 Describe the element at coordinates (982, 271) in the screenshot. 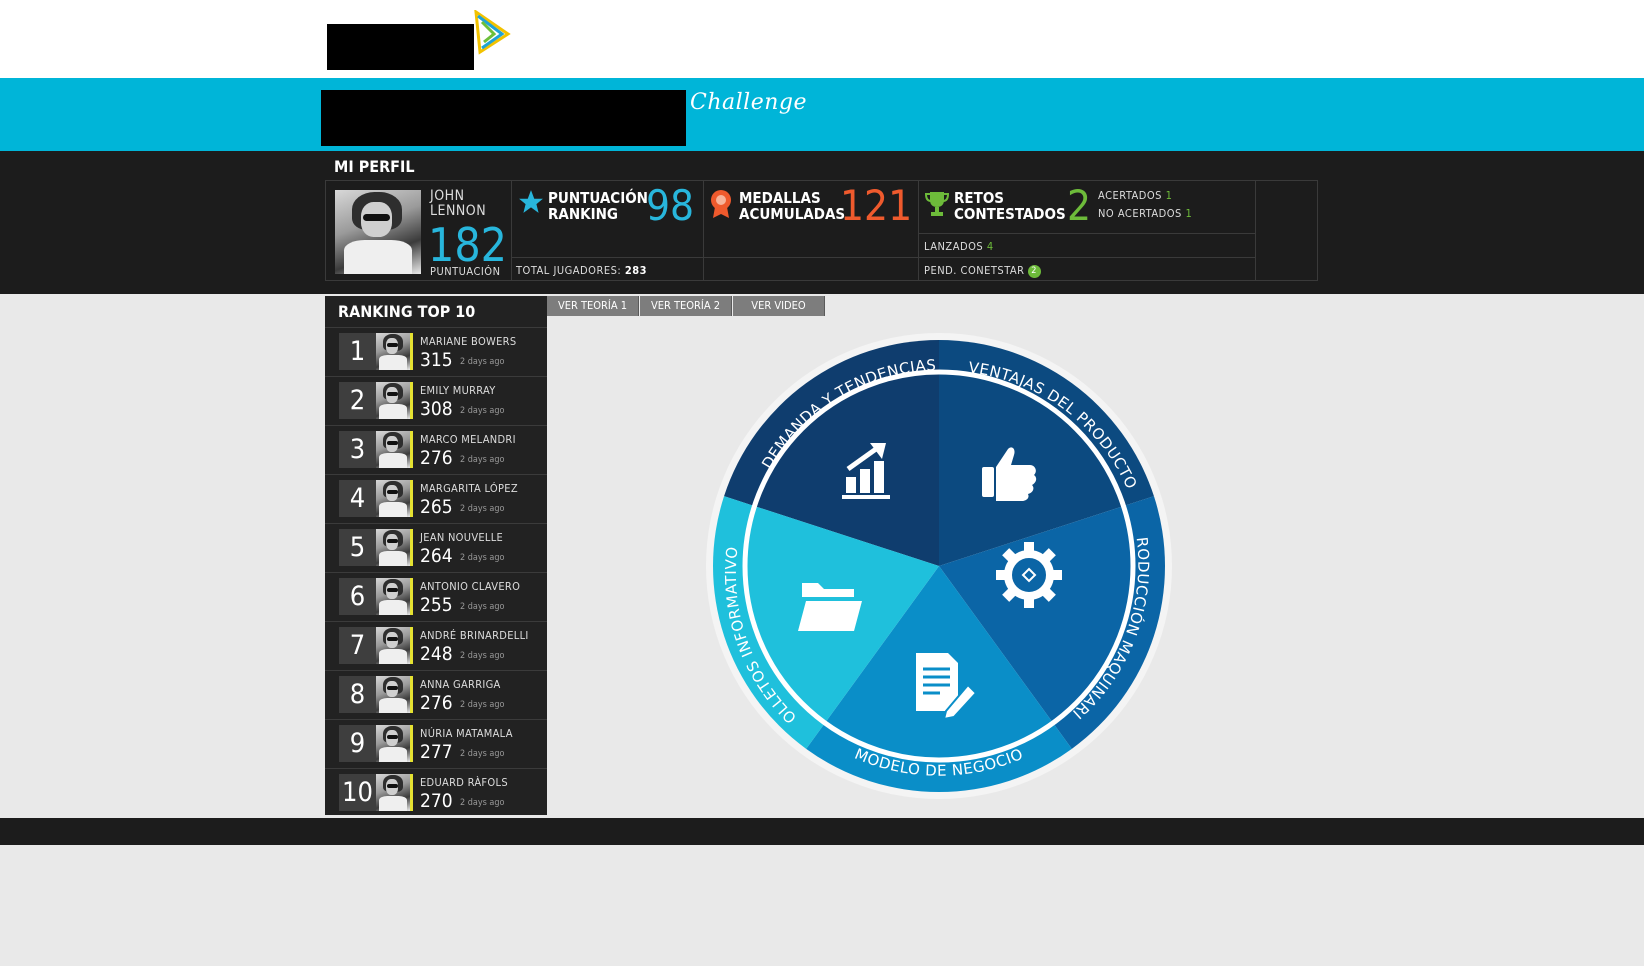

I see `pending-count: PEND. CONETSTAR 2` at that location.